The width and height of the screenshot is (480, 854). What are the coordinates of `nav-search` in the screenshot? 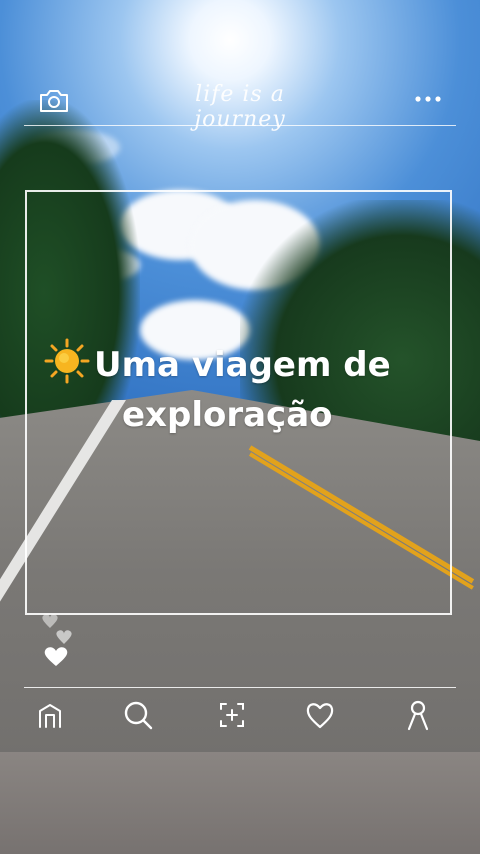 It's located at (138, 717).